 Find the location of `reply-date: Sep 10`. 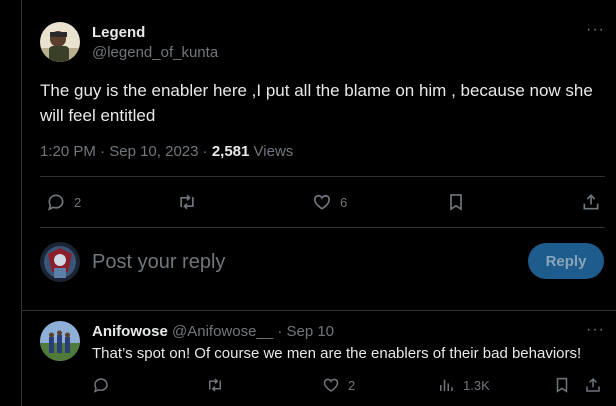

reply-date: Sep 10 is located at coordinates (310, 331).